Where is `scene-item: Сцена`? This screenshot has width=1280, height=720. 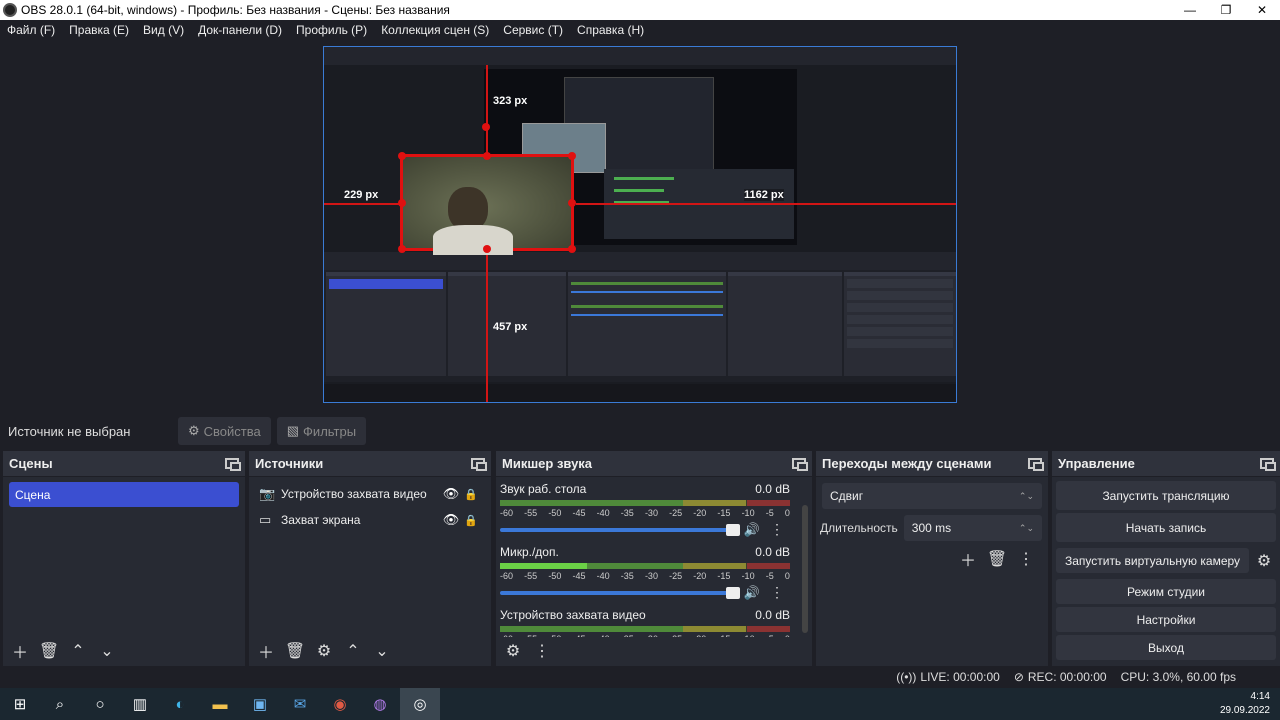 scene-item: Сцена is located at coordinates (124, 494).